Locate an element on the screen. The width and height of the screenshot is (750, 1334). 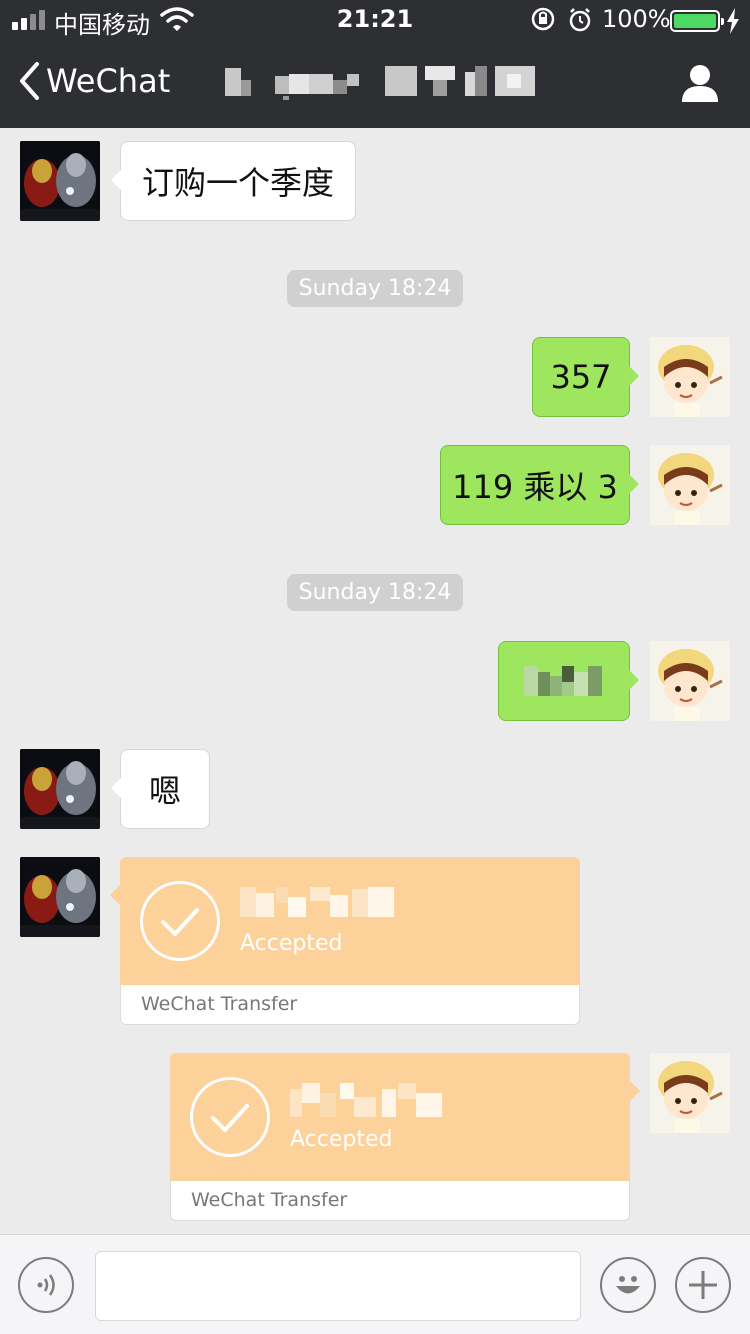
incoming-message: 订购一个季度 is located at coordinates (233, 181).